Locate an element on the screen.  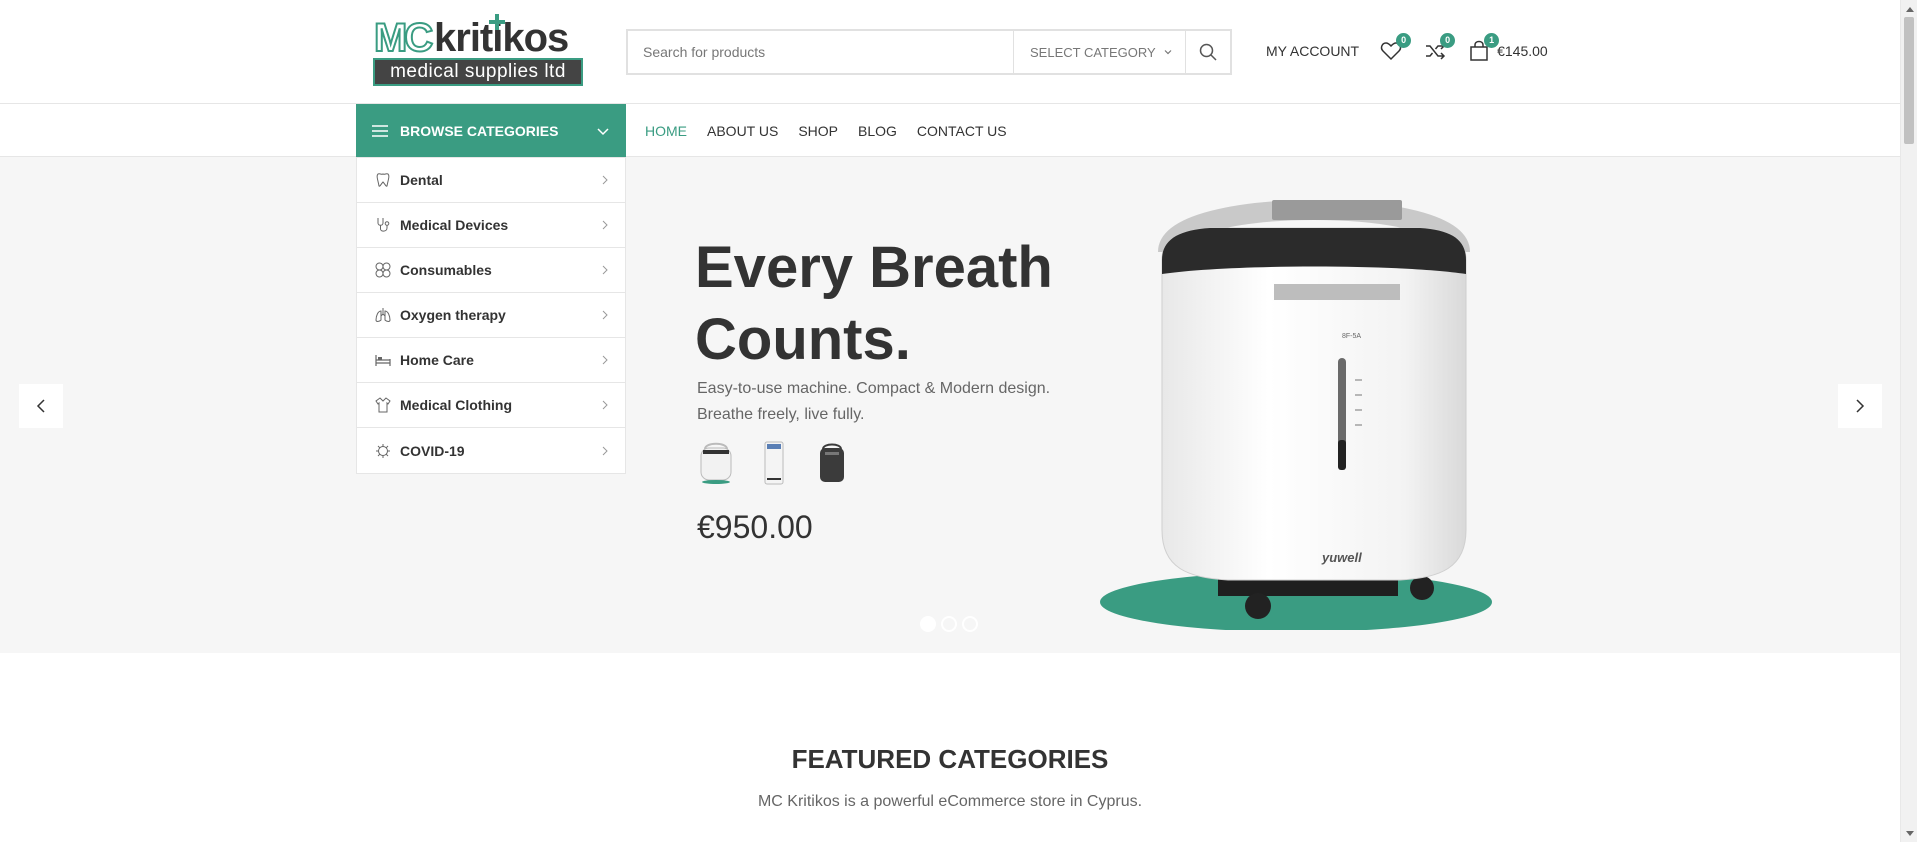
category-label: Medical Devices is located at coordinates (454, 225).